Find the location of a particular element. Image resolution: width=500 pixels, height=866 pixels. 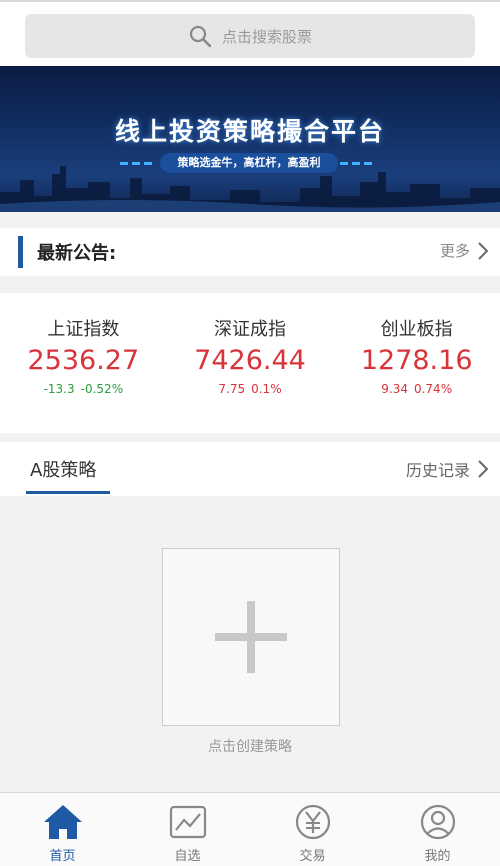

tab-label: 首页 is located at coordinates (62, 856).